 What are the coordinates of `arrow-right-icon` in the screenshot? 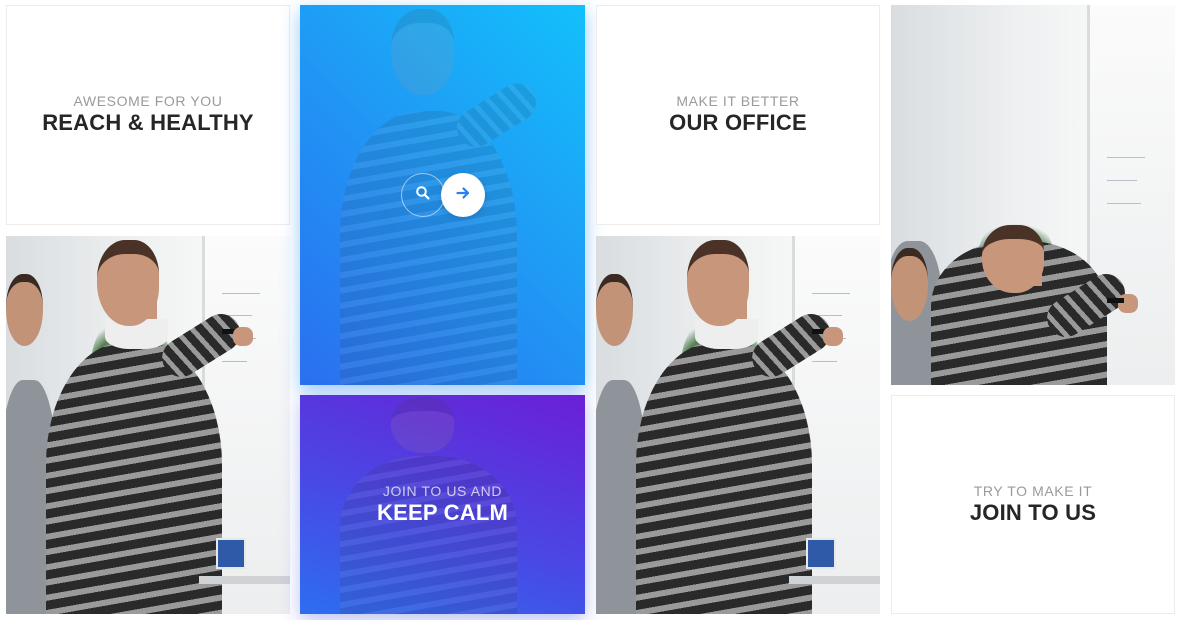 It's located at (463, 195).